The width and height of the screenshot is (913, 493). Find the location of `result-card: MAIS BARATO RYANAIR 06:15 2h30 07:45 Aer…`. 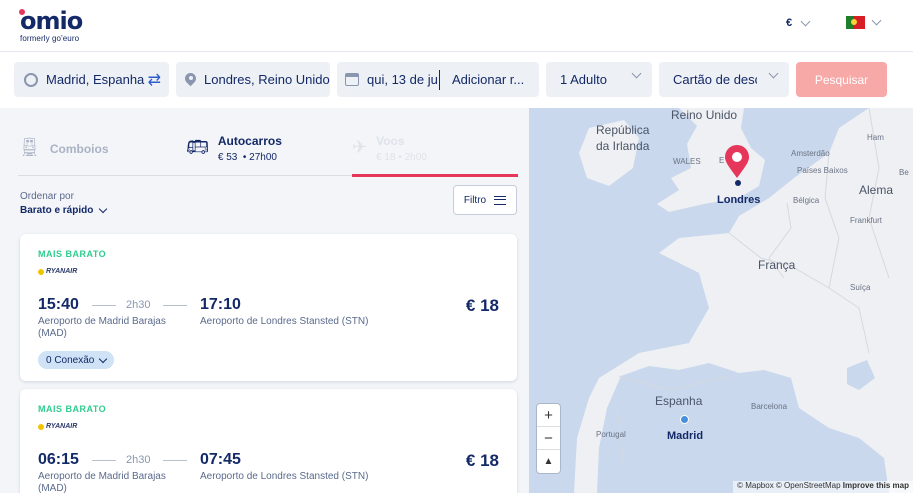

result-card: MAIS BARATO RYANAIR 06:15 2h30 07:45 Aer… is located at coordinates (268, 441).